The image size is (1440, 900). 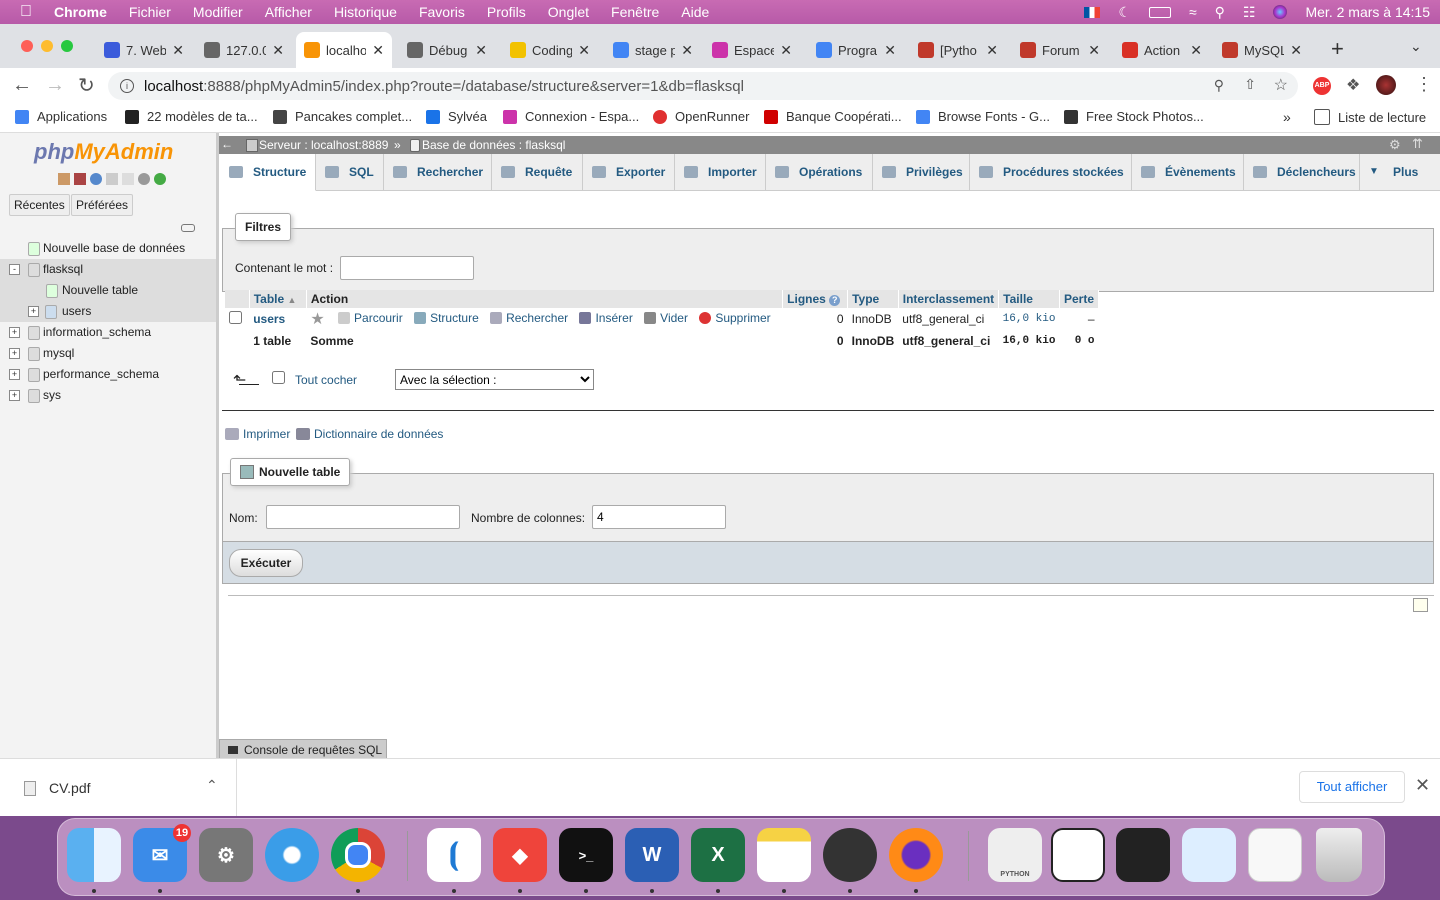 What do you see at coordinates (1386, 85) in the screenshot?
I see `profile-avatar` at bounding box center [1386, 85].